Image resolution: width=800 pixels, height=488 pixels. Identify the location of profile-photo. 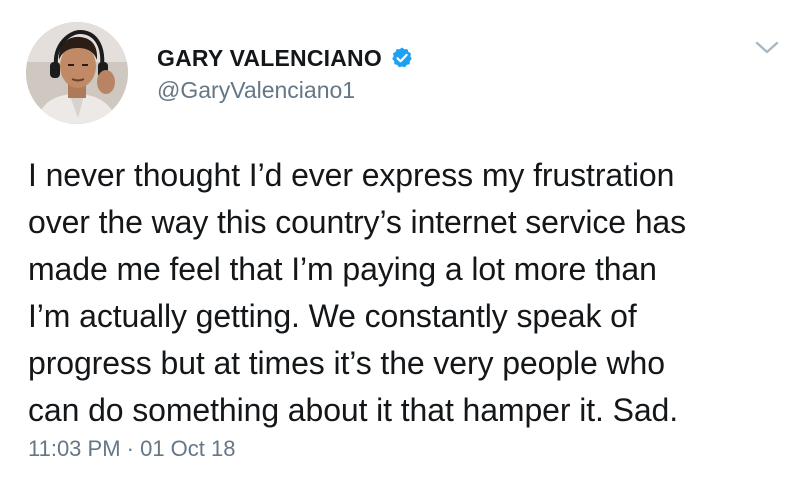
(77, 73).